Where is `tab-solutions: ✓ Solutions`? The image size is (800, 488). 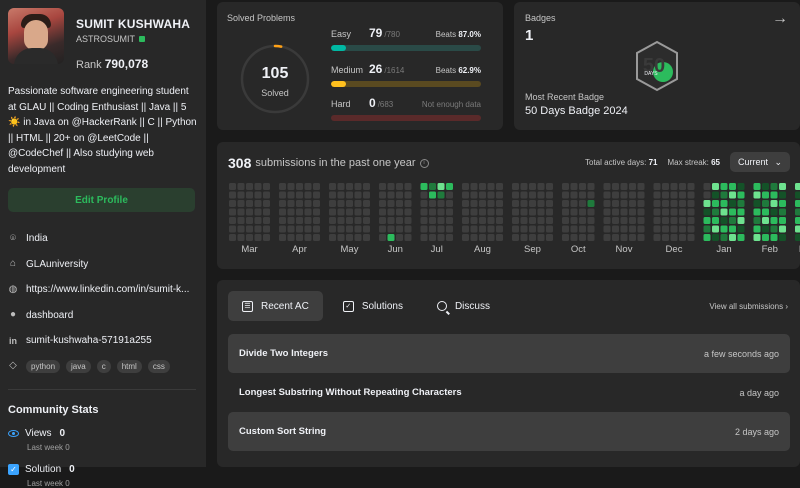
tab-solutions: ✓ Solutions is located at coordinates (373, 306).